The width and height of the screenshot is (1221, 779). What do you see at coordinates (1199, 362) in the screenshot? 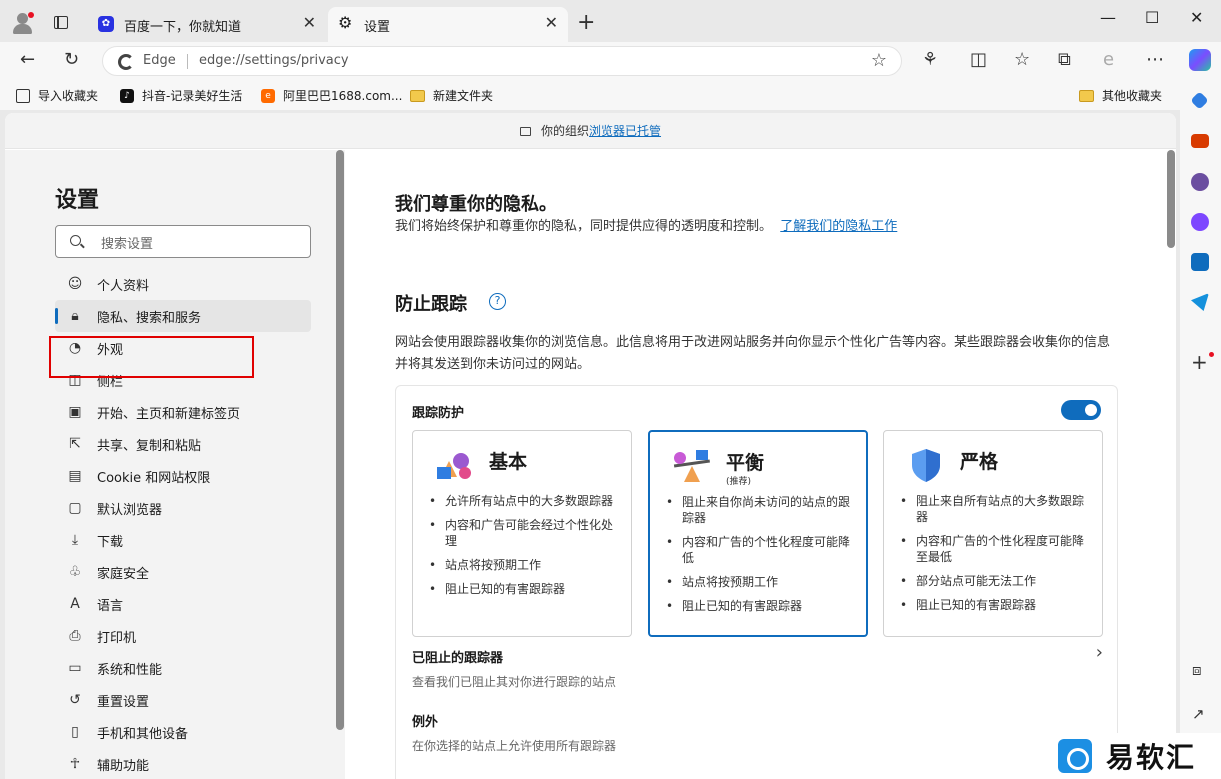
I see `add-icon: +` at bounding box center [1199, 362].